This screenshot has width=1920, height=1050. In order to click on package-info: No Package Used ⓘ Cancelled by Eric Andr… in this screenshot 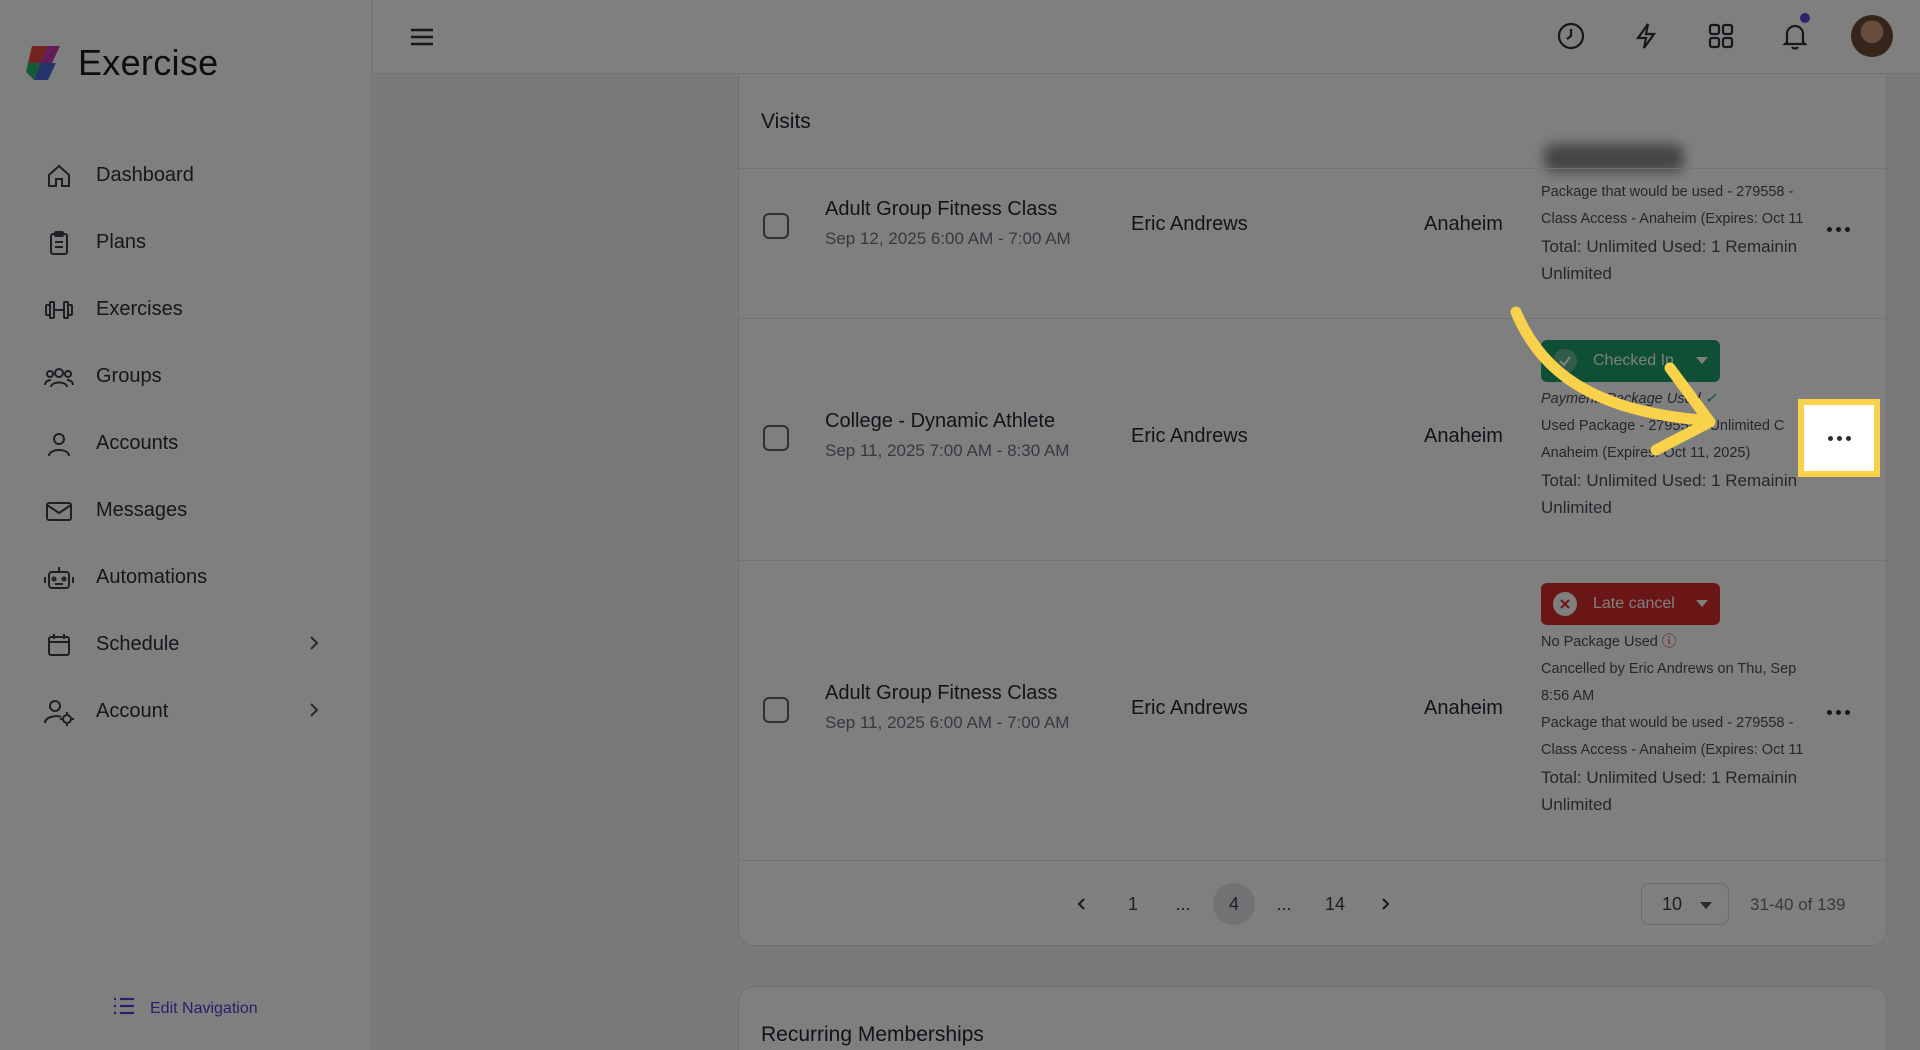, I will do `click(1676, 723)`.